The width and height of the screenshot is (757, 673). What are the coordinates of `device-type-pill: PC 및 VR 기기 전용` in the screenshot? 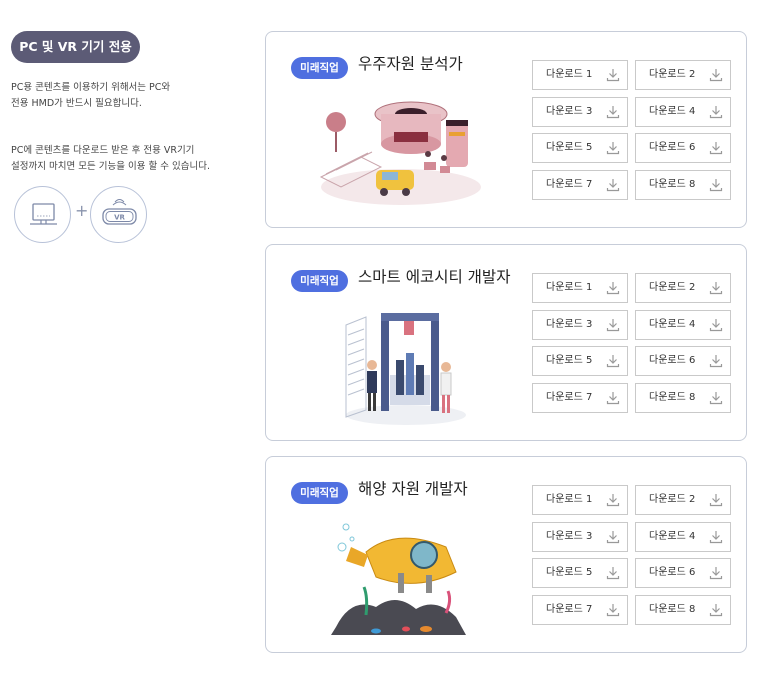 It's located at (75, 47).